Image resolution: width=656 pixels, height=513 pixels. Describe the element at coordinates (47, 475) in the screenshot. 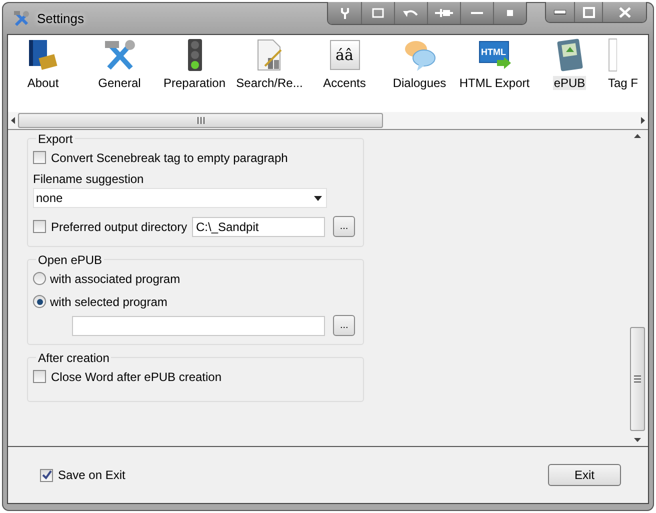

I see `checkmark-icon` at that location.